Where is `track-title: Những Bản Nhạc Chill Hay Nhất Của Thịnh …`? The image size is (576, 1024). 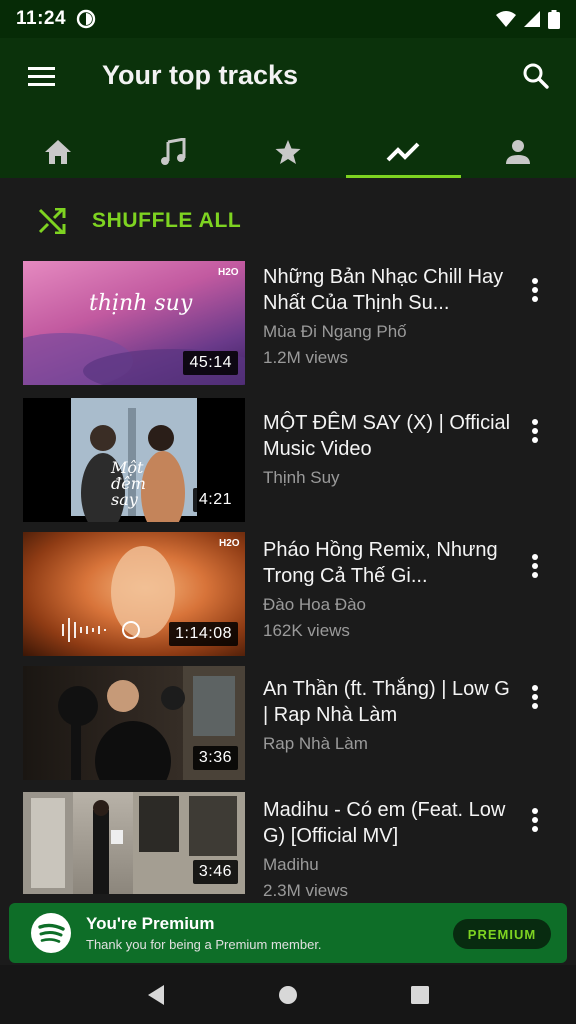 track-title: Những Bản Nhạc Chill Hay Nhất Của Thịnh … is located at coordinates (383, 290).